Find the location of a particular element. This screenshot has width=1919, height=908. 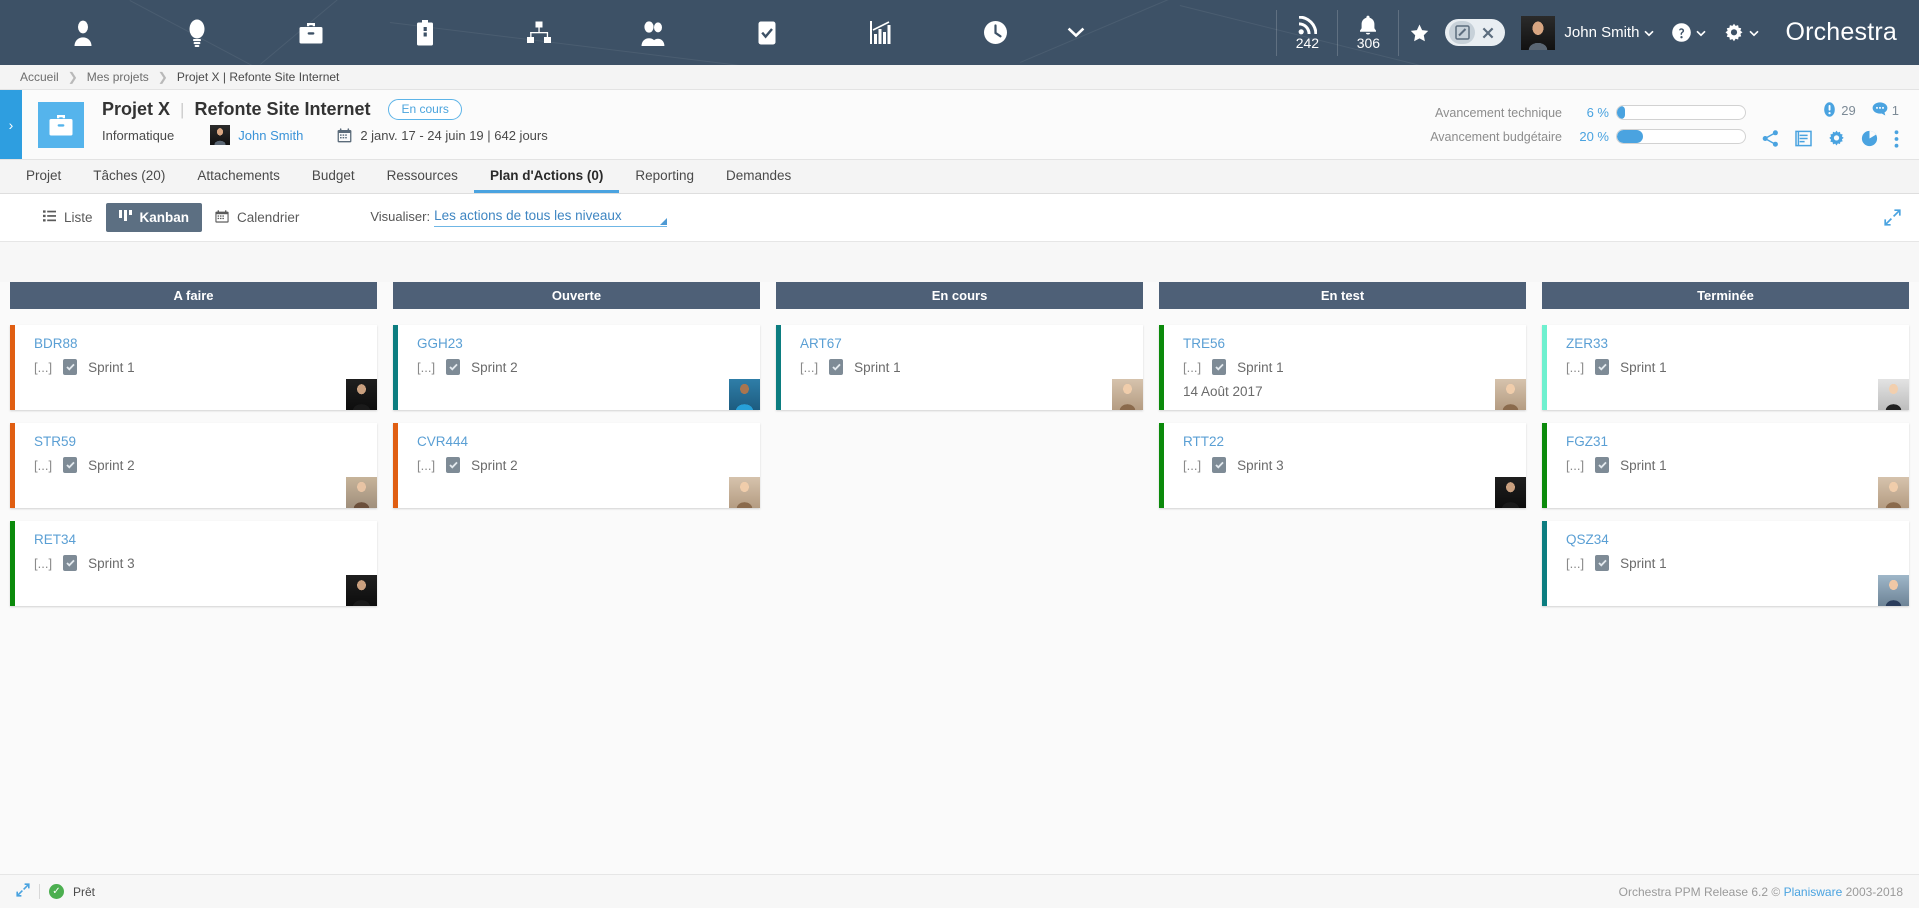

card-id: GGH23 is located at coordinates (588, 343).